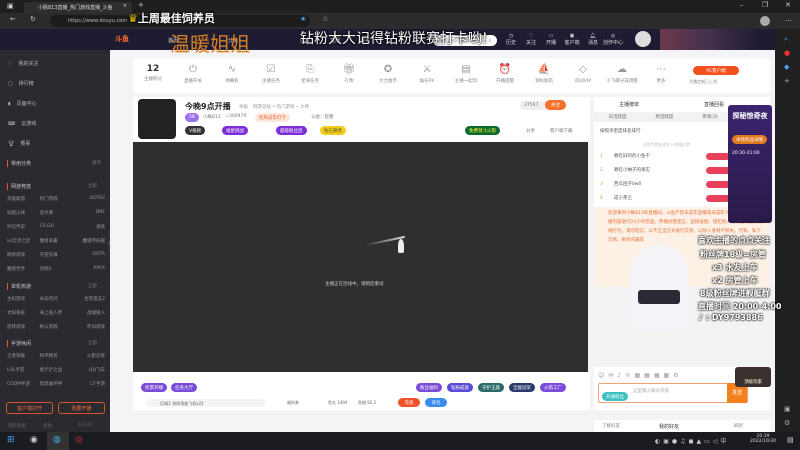  What do you see at coordinates (553, 387) in the screenshot?
I see `gift-activity-icon: 火箭工厂` at bounding box center [553, 387].